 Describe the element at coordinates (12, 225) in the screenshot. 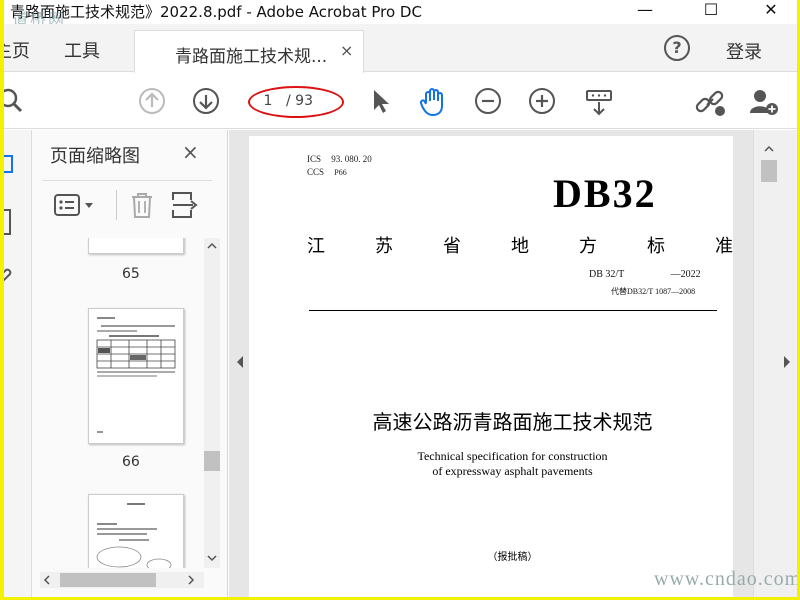

I see `bookmarks-nav-icon` at that location.